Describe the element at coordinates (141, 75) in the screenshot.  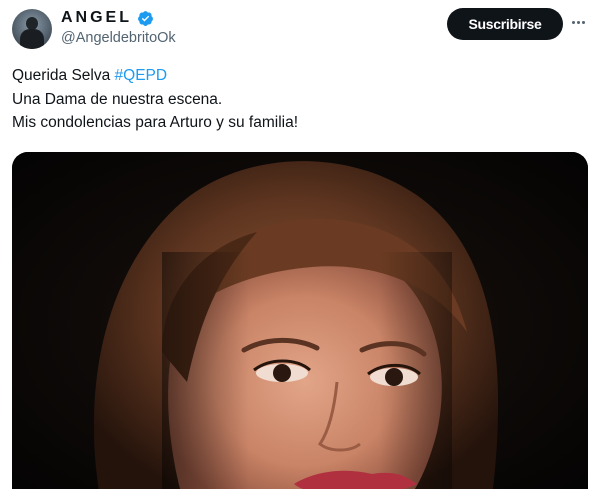
I see `hashtag-link: #QEPD` at that location.